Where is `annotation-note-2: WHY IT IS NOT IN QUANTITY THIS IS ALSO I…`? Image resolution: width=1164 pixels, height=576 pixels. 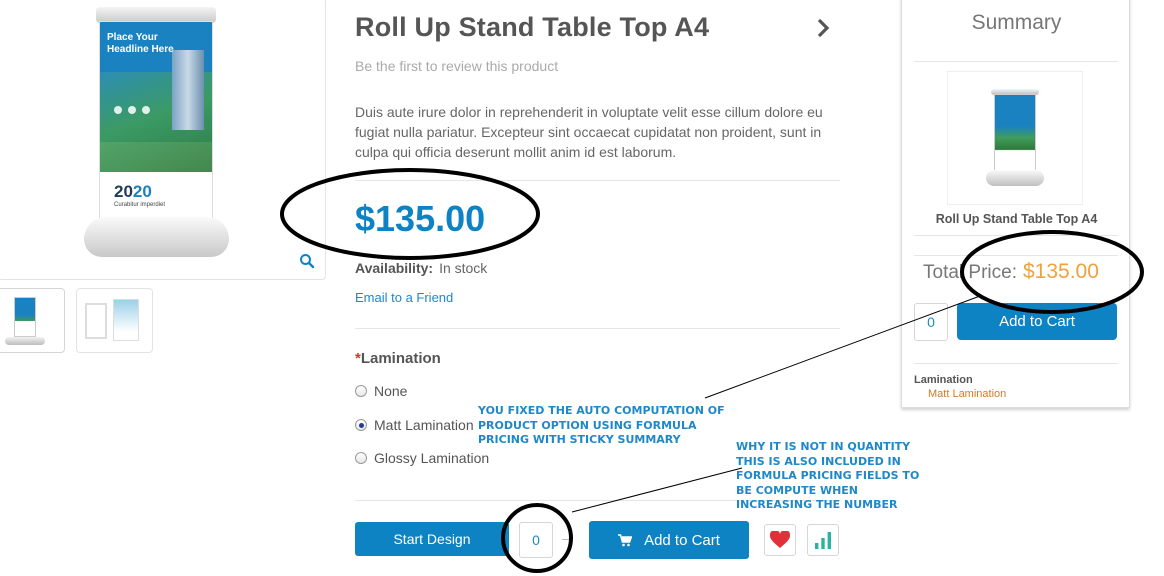
annotation-note-2: WHY IT IS NOT IN QUANTITY THIS IS ALSO I… is located at coordinates (828, 475).